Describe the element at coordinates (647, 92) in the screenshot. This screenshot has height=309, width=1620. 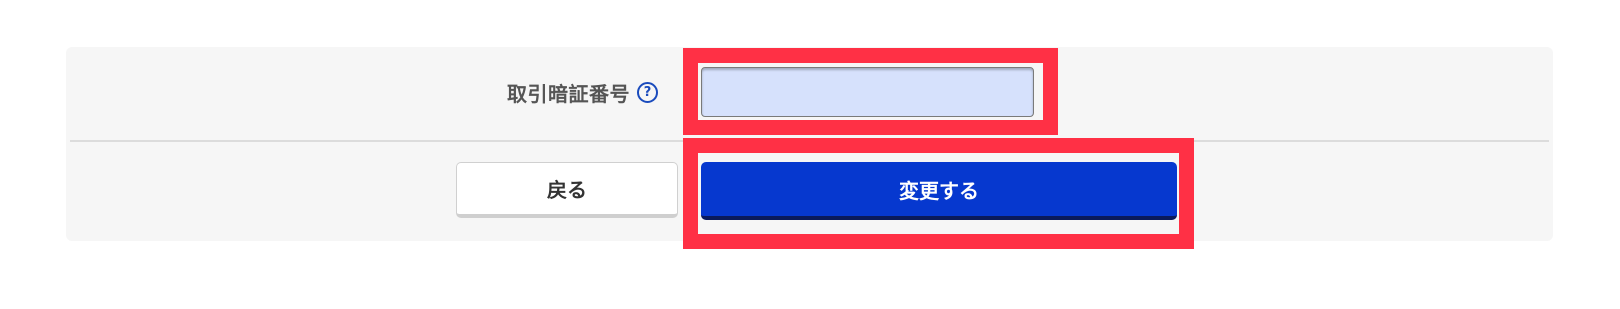
I see `question-circle-icon: ?` at that location.